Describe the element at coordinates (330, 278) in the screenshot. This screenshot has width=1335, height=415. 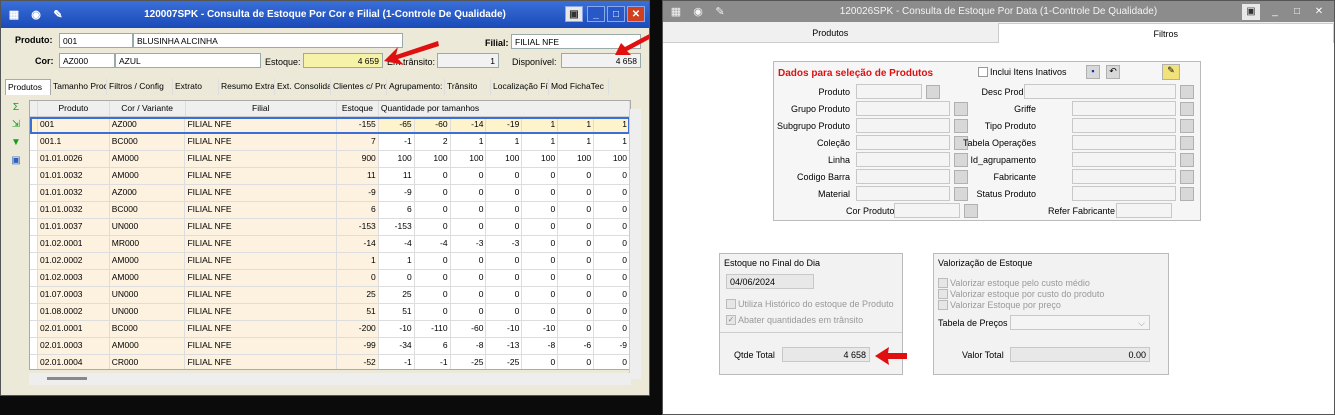
I see `table-row: 01.02.0003 AM000 FILIAL NFE 0 0 0 0 0 0 0 0` at that location.